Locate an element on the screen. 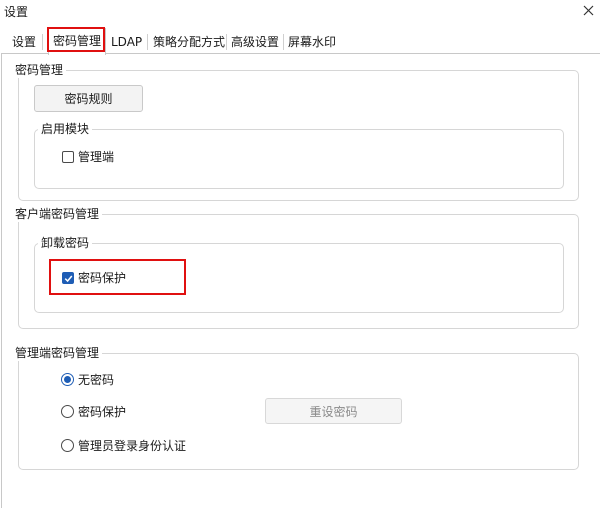 This screenshot has height=508, width=600. admin-checkbox-label: 管理端 is located at coordinates (96, 157).